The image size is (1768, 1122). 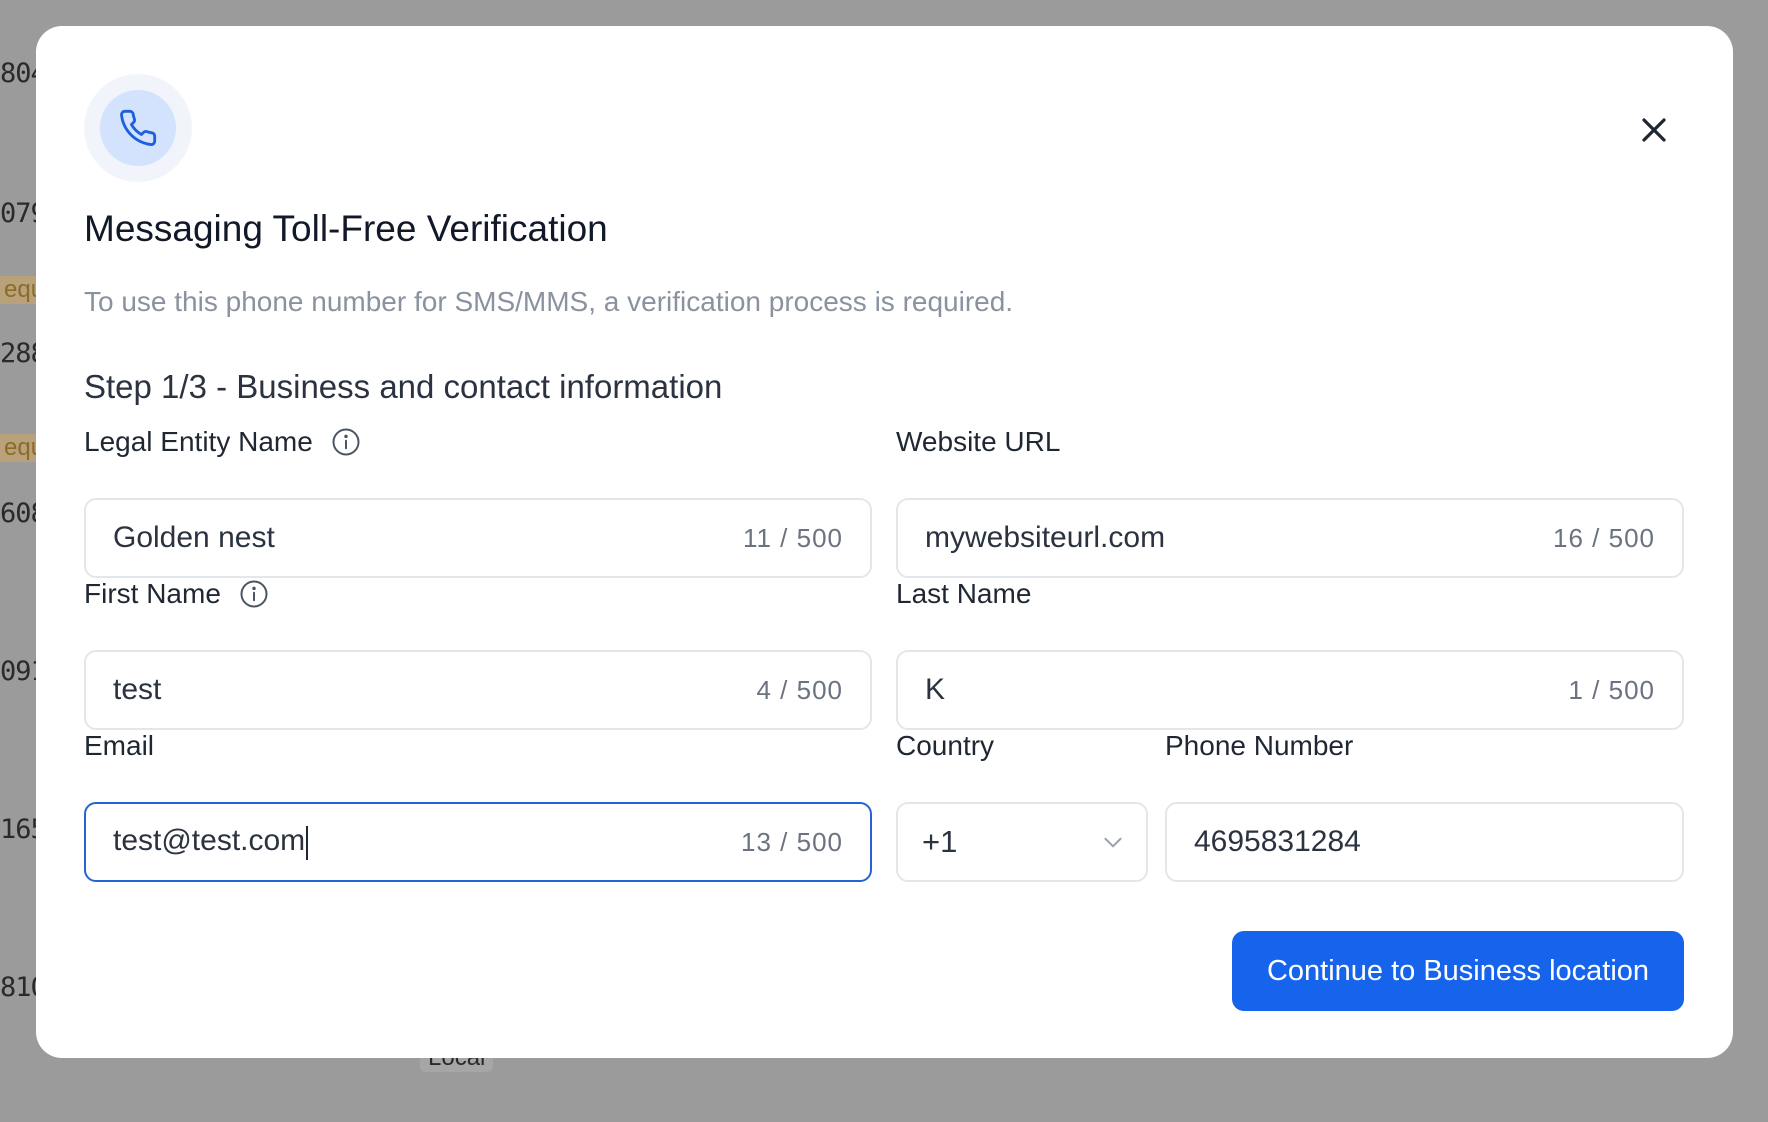 I want to click on modal-title: Messaging Toll-Free Verification, so click(x=346, y=228).